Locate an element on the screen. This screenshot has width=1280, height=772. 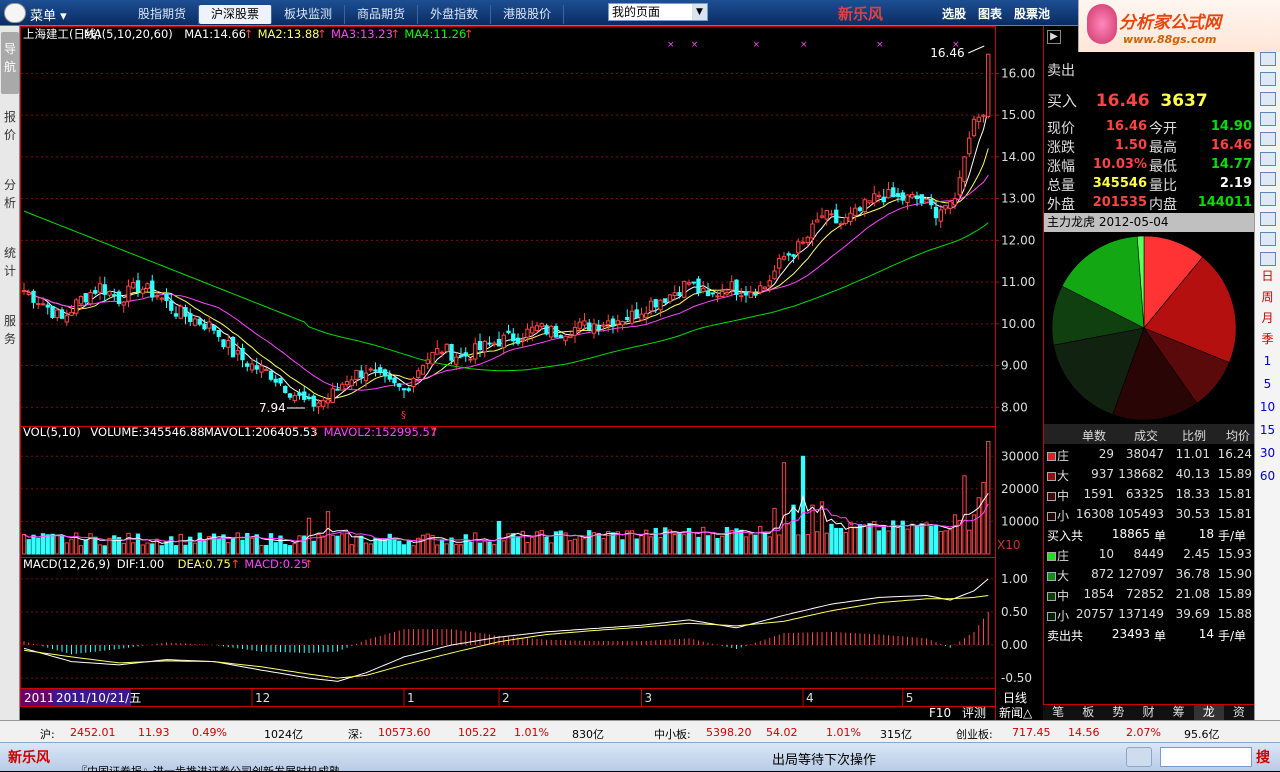
bell-icon is located at coordinates (1139, 757).